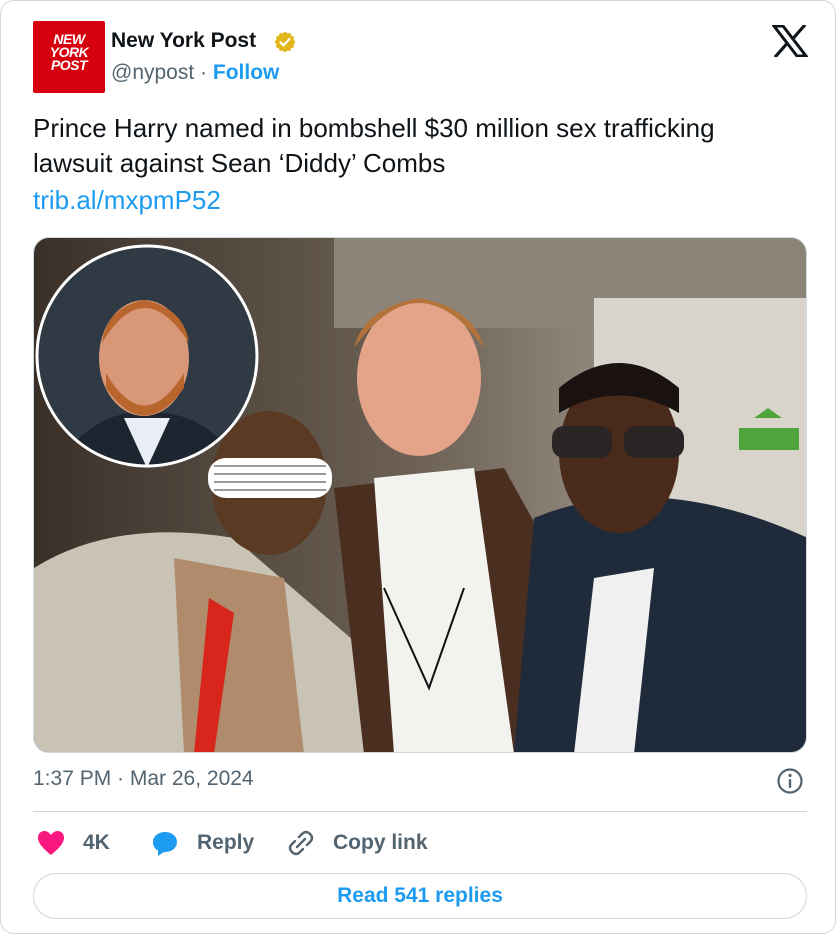 This screenshot has height=934, width=836. I want to click on avatar-logo: NEW YORK POST, so click(69, 52).